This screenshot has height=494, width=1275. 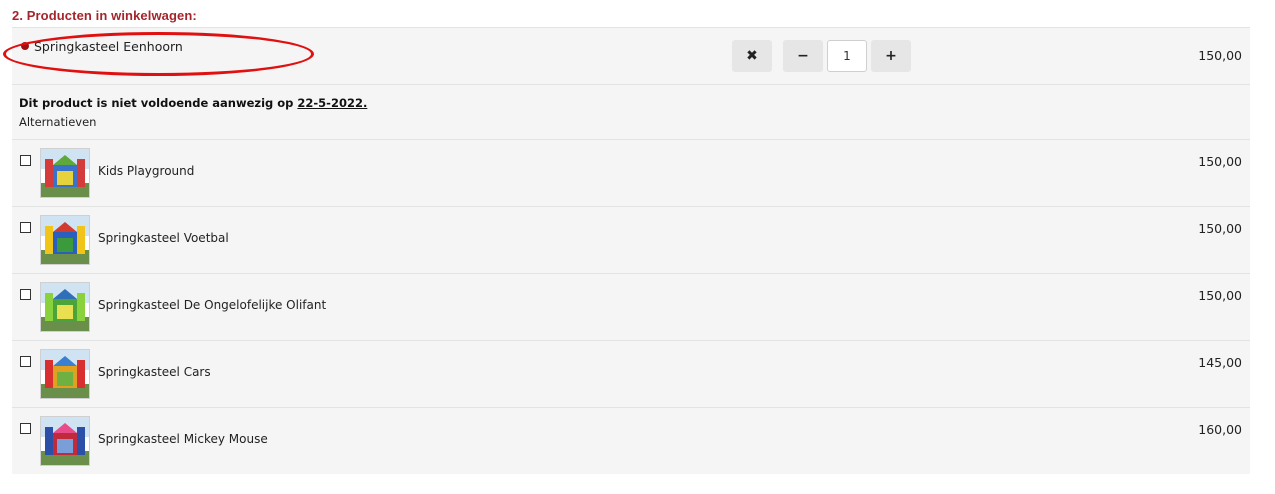 I want to click on plus-icon: +, so click(x=891, y=56).